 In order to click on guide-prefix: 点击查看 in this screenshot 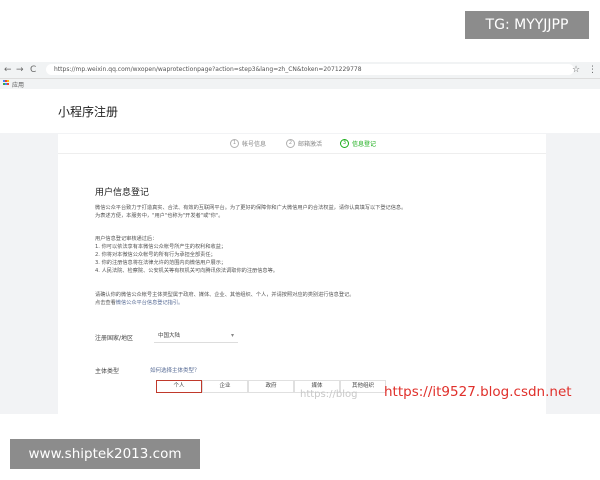, I will do `click(105, 303)`.